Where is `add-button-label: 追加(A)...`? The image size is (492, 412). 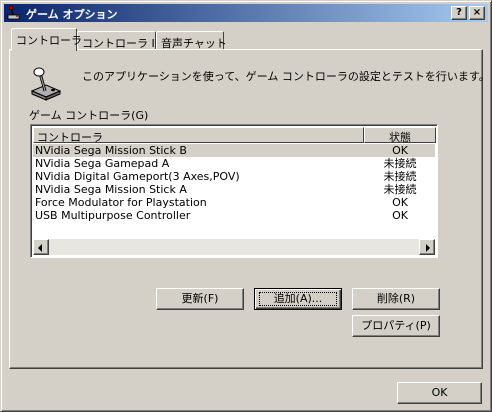
add-button-label: 追加(A)... is located at coordinates (298, 298).